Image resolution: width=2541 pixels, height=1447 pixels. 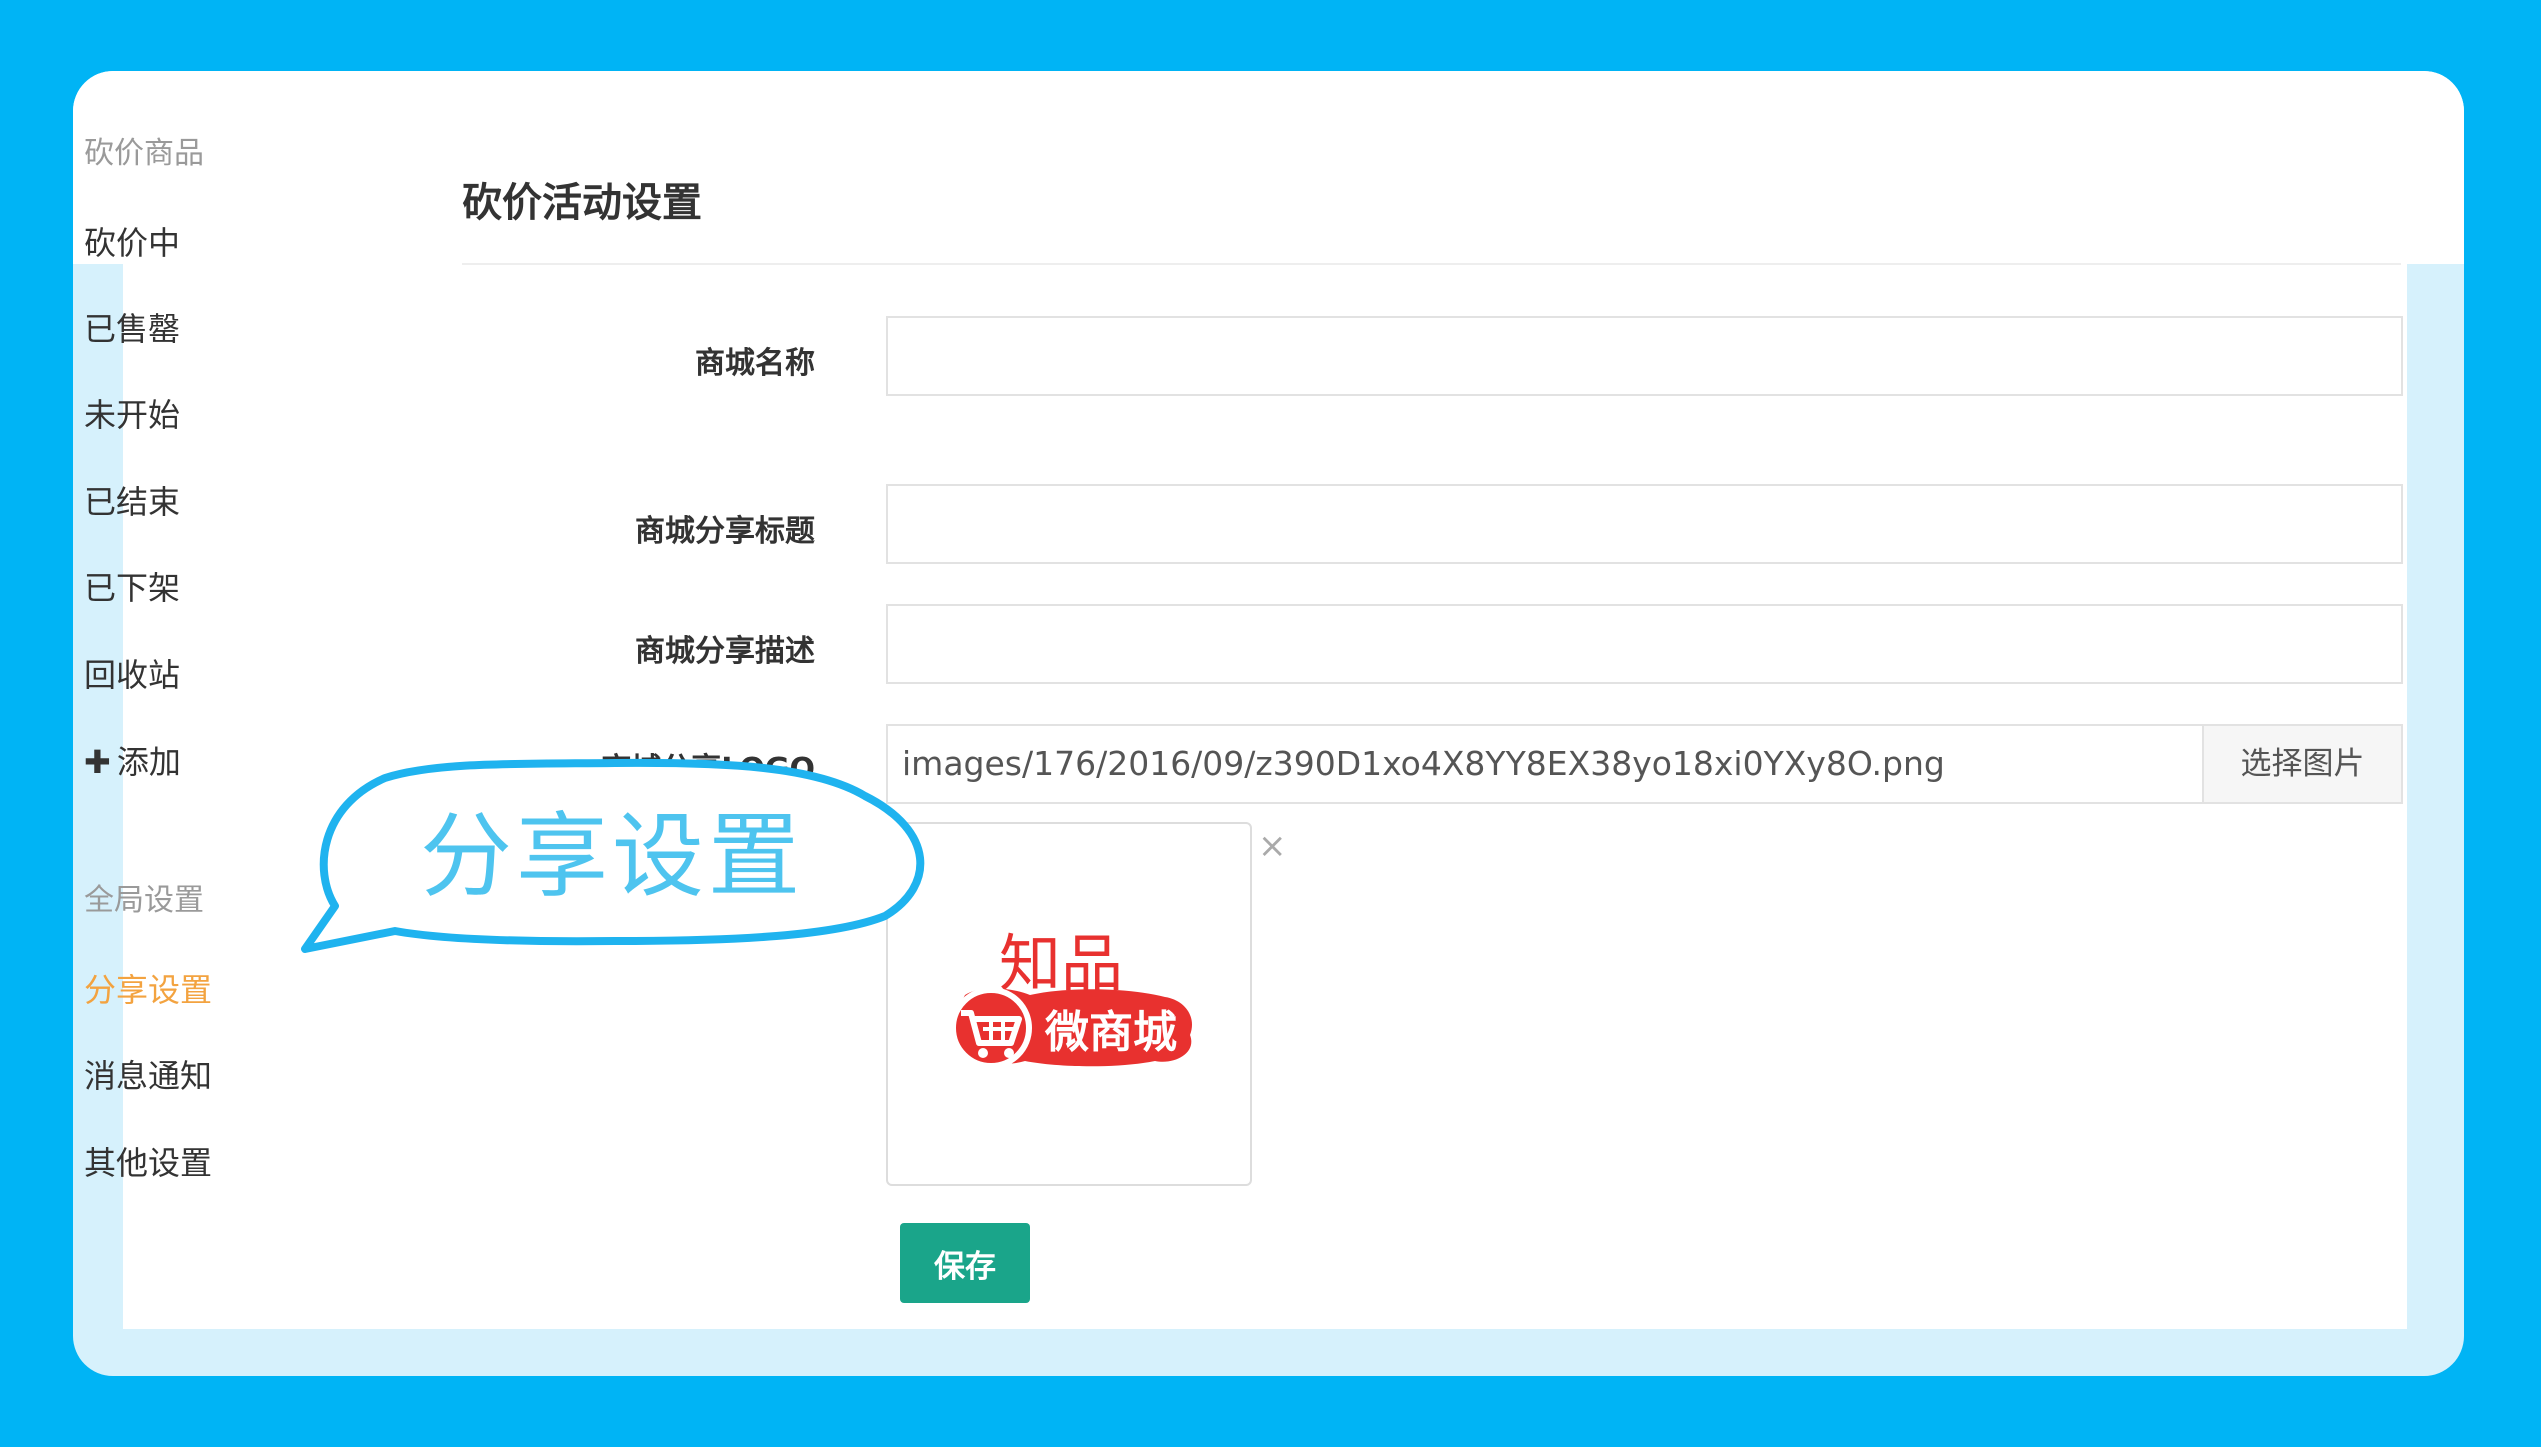 I want to click on sidebar-item-recycle-bin: 回收站, so click(x=132, y=673).